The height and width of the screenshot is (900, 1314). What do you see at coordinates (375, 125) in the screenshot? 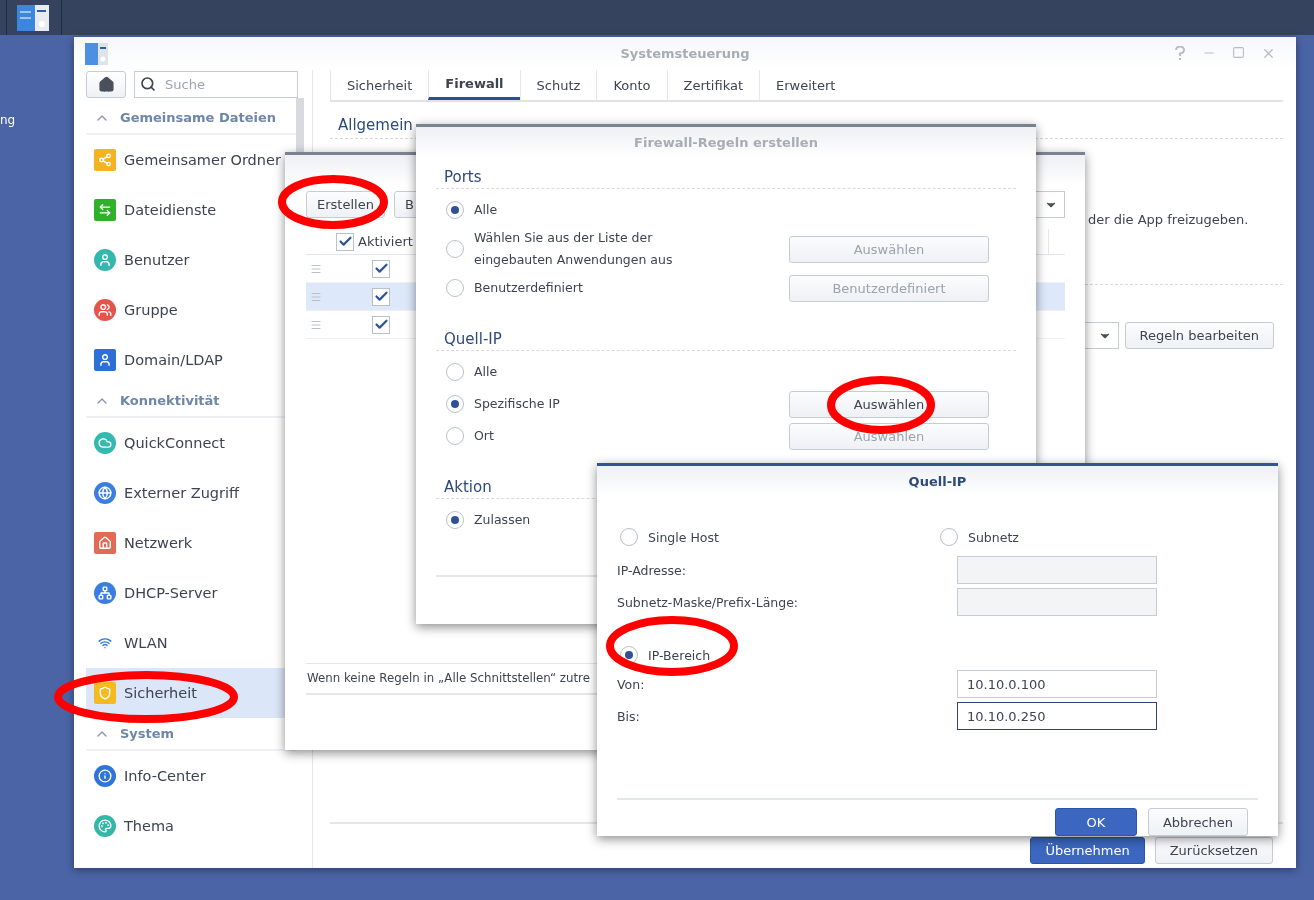
I see `section-heading: Allgemein` at bounding box center [375, 125].